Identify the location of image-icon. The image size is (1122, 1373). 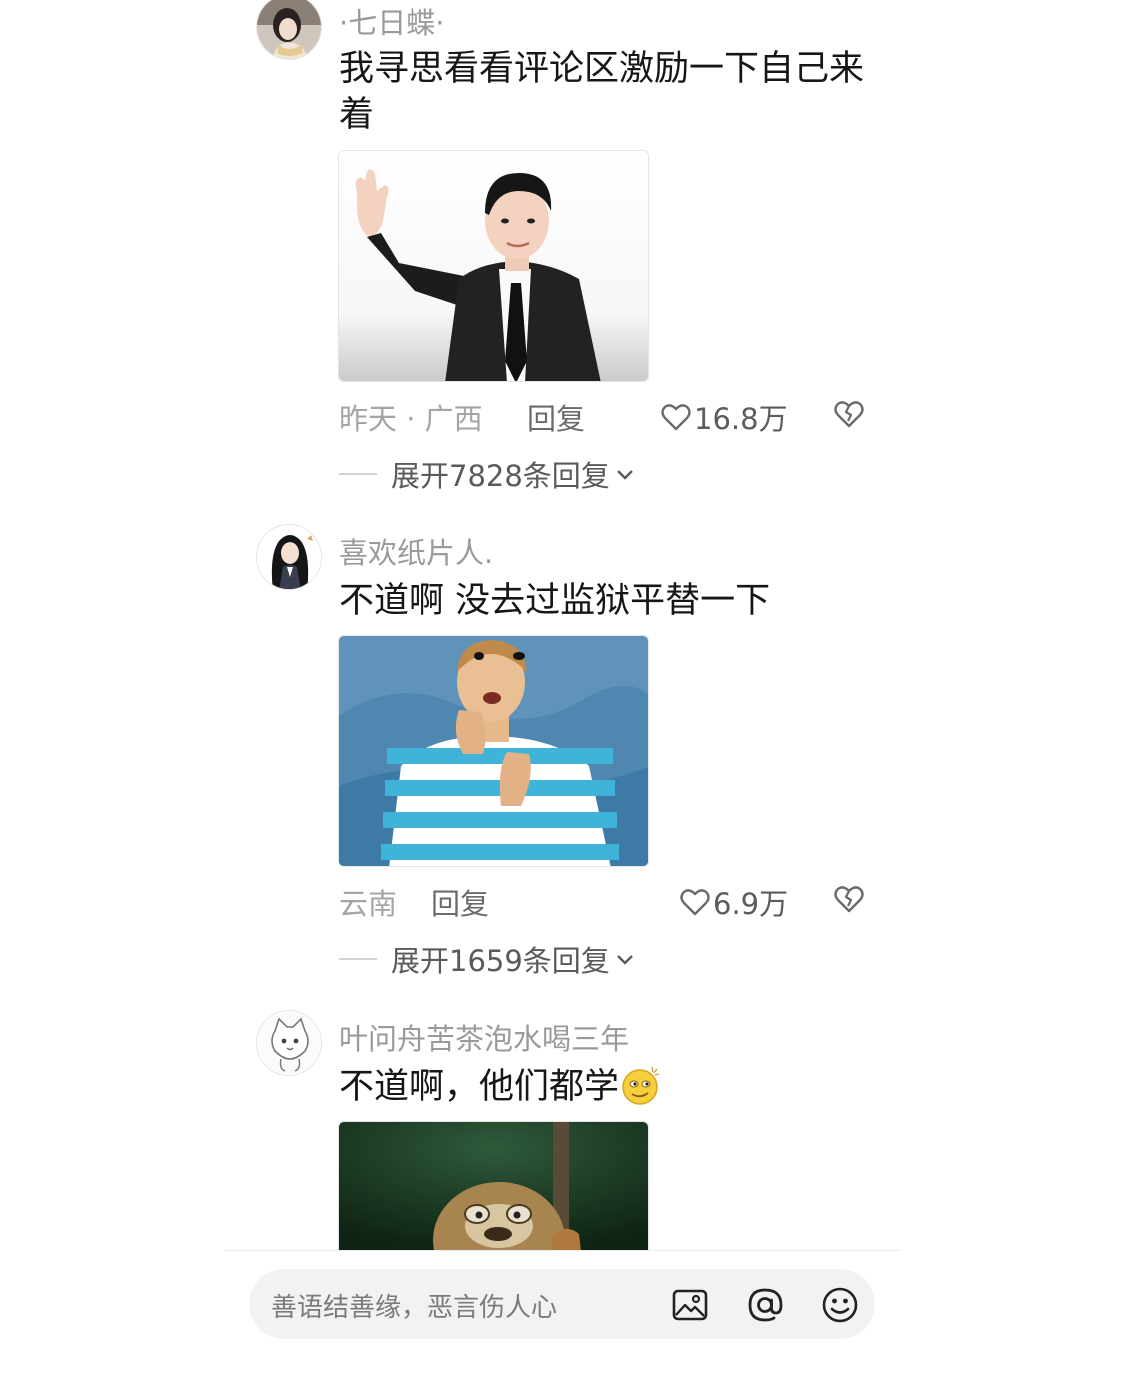
(690, 1305).